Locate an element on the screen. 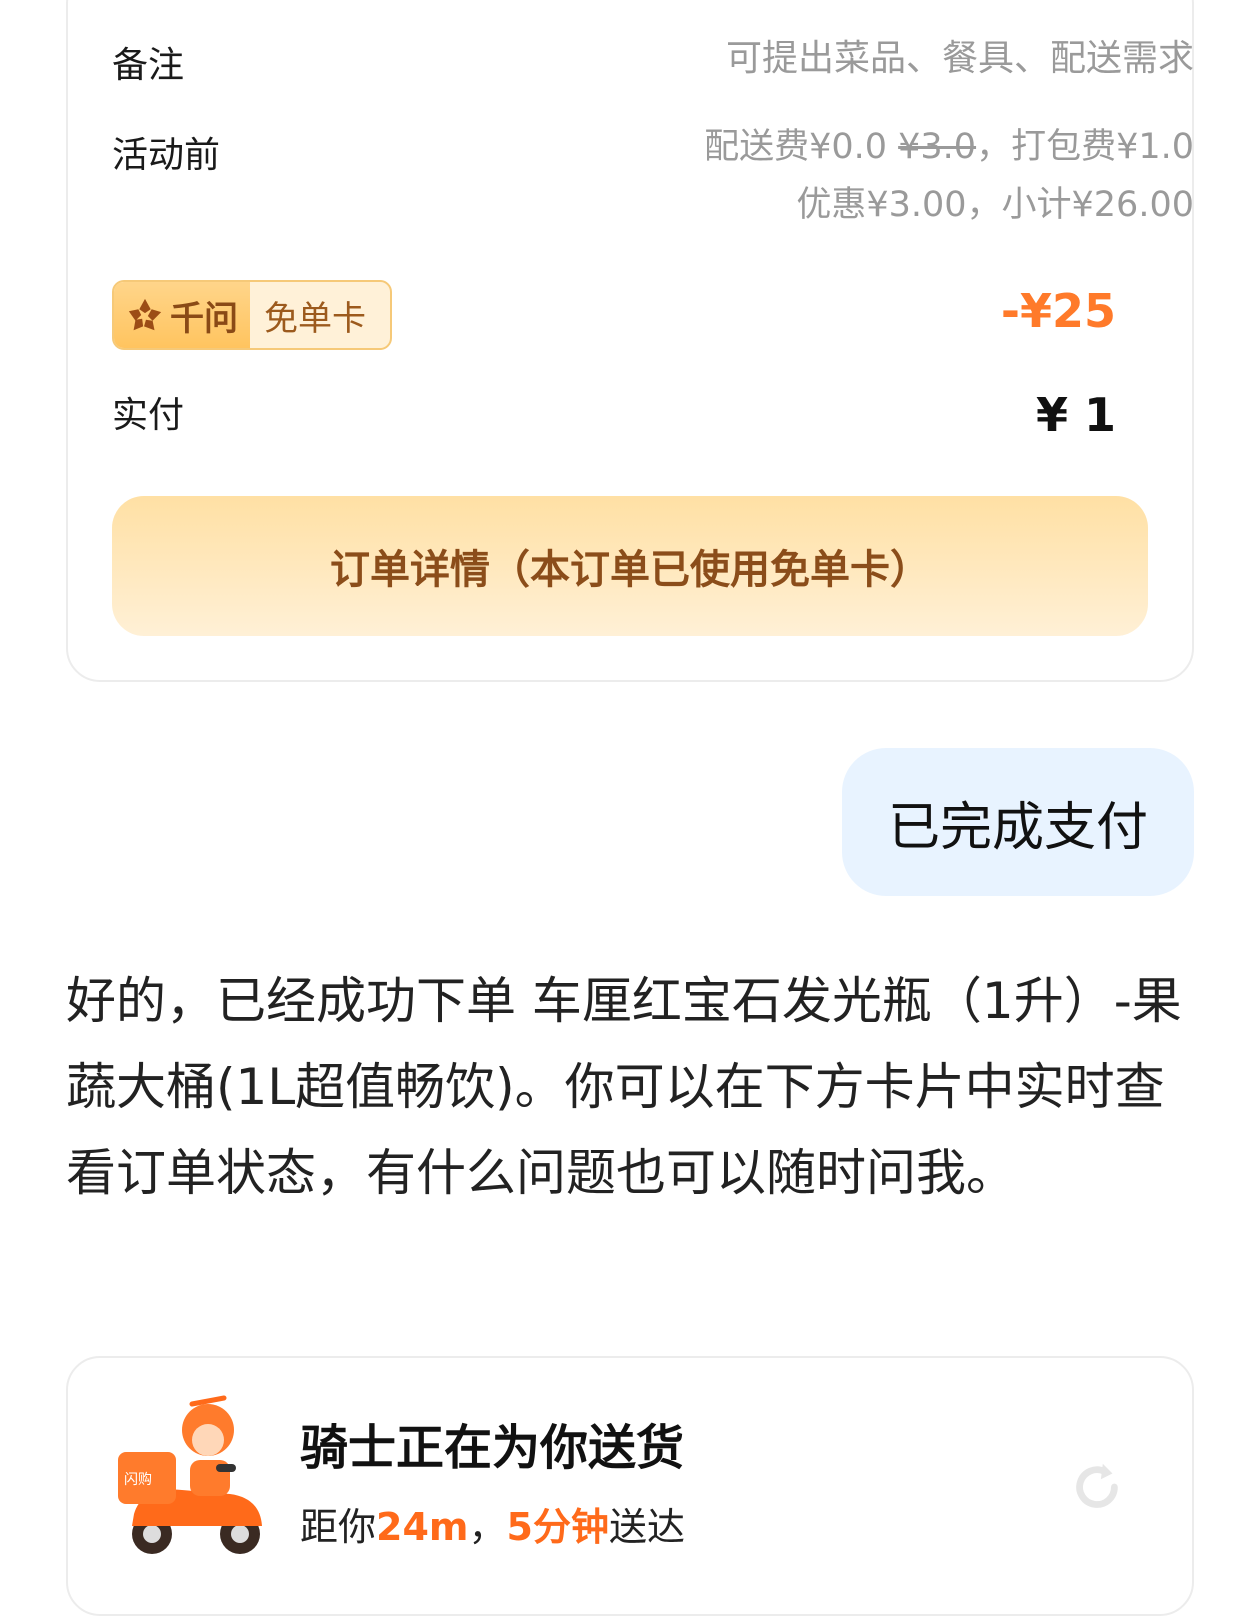 Image resolution: width=1260 pixels, height=1616 pixels. paid-amount: ¥ 1 is located at coordinates (1075, 415).